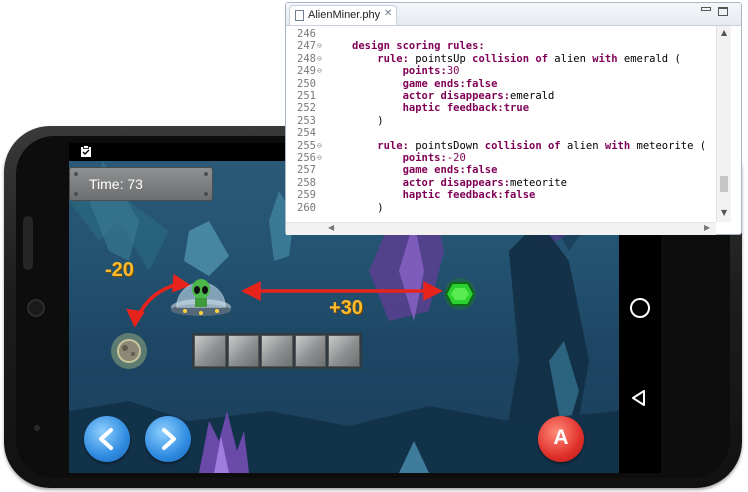 The image size is (748, 492). I want to click on timer-text: Time: 73, so click(116, 184).